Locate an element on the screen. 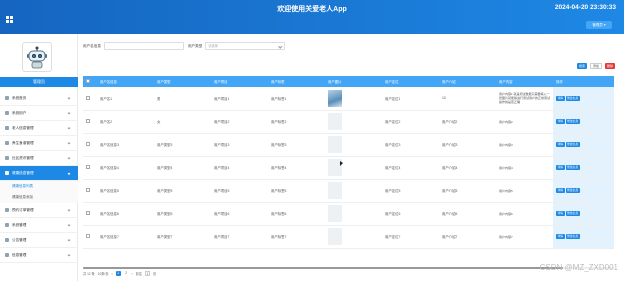  cell-tag: 用户标签6 is located at coordinates (296, 213).